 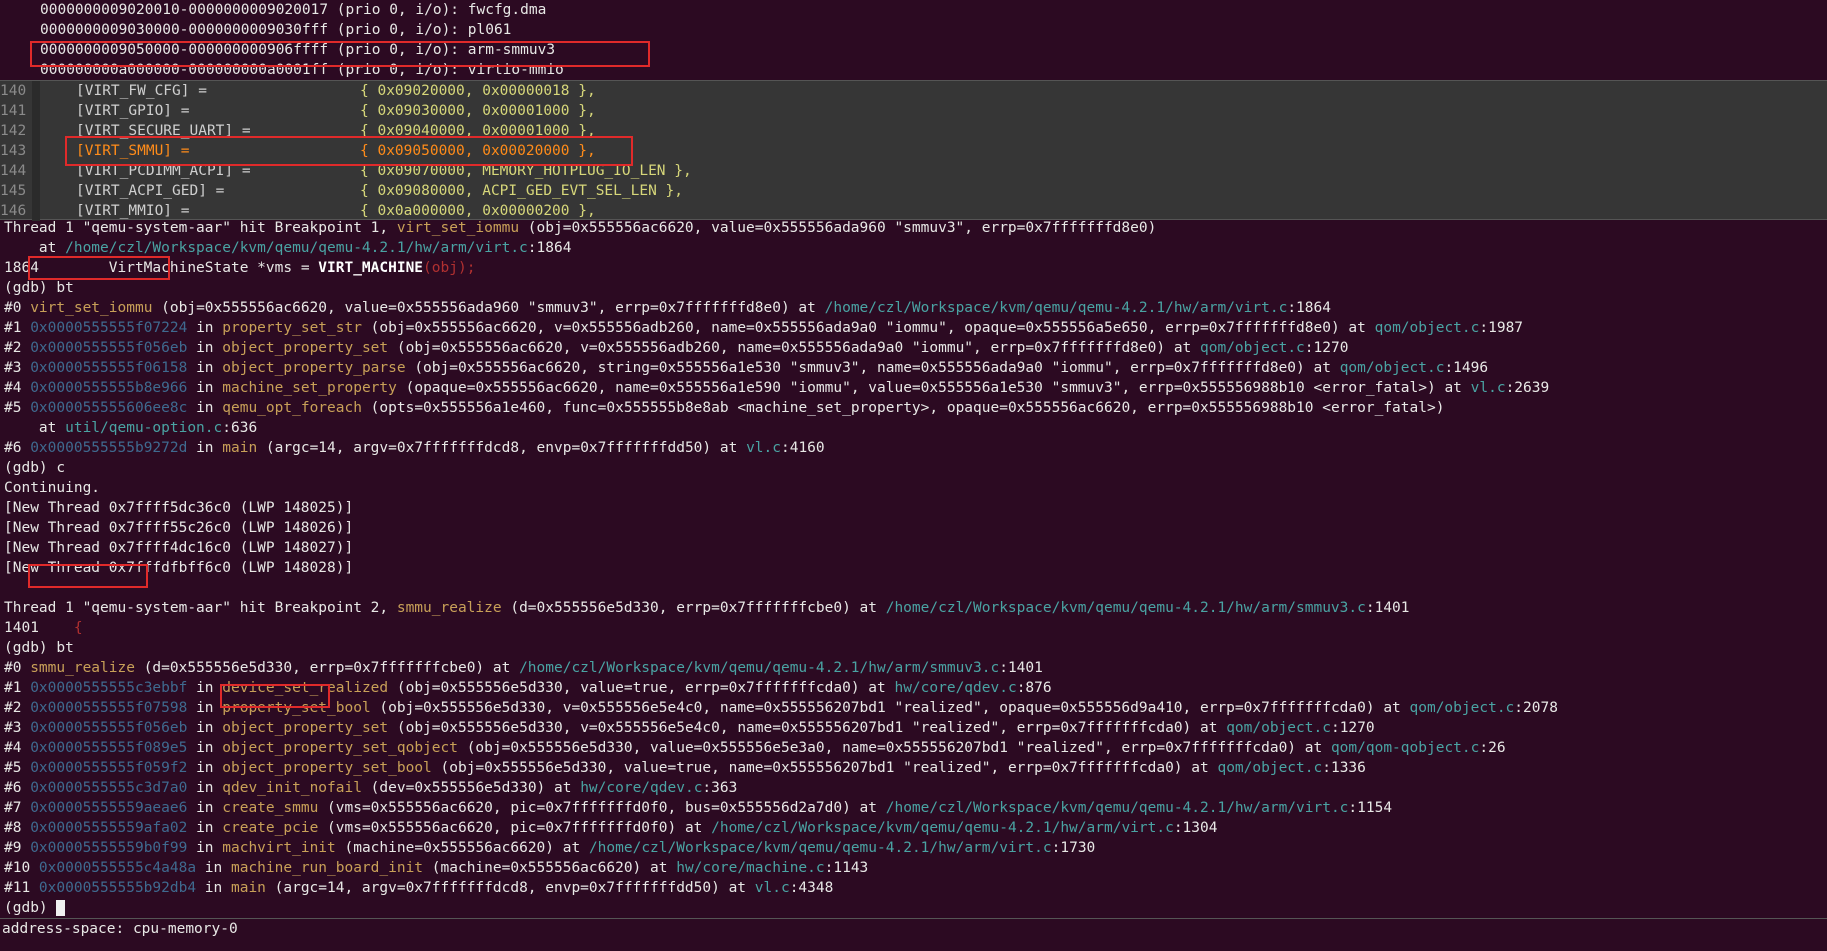 What do you see at coordinates (61, 908) in the screenshot?
I see `cursor` at bounding box center [61, 908].